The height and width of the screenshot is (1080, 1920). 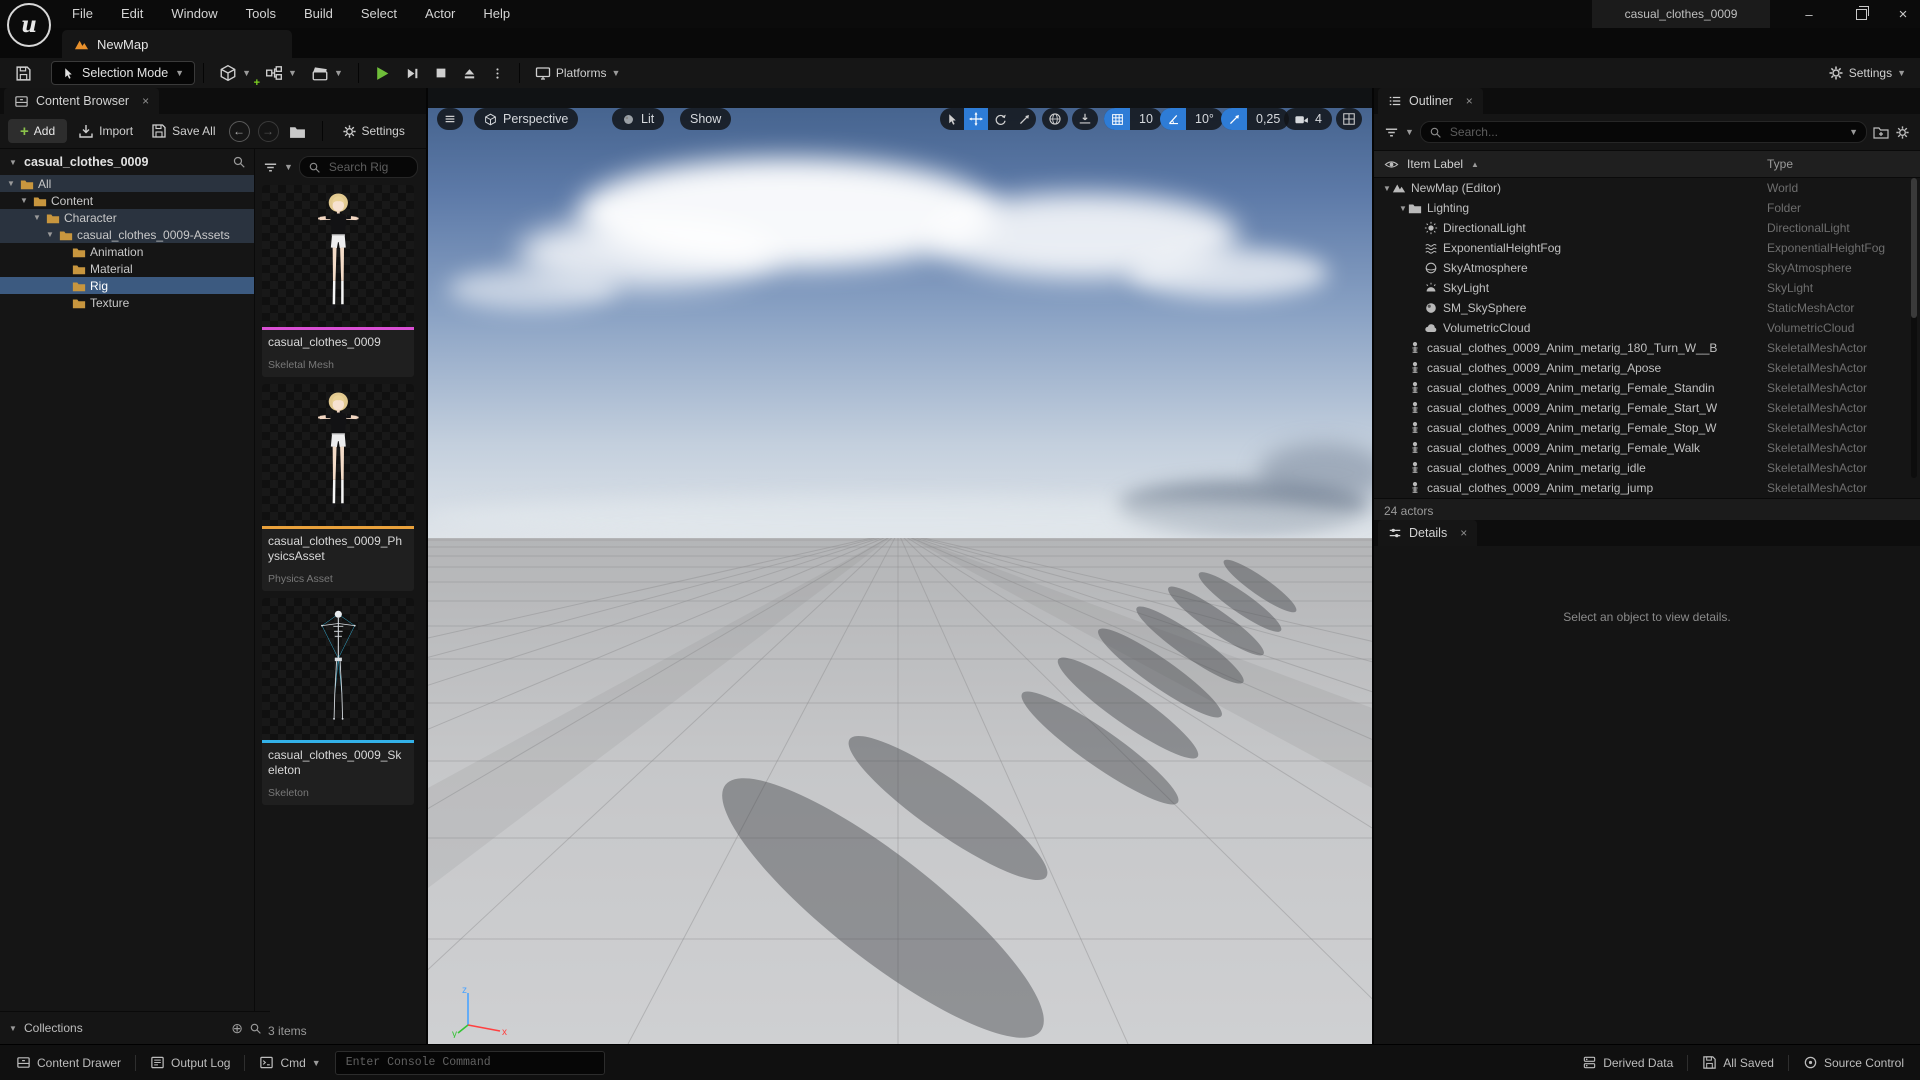 I want to click on outliner-scrollbar, so click(x=1914, y=328).